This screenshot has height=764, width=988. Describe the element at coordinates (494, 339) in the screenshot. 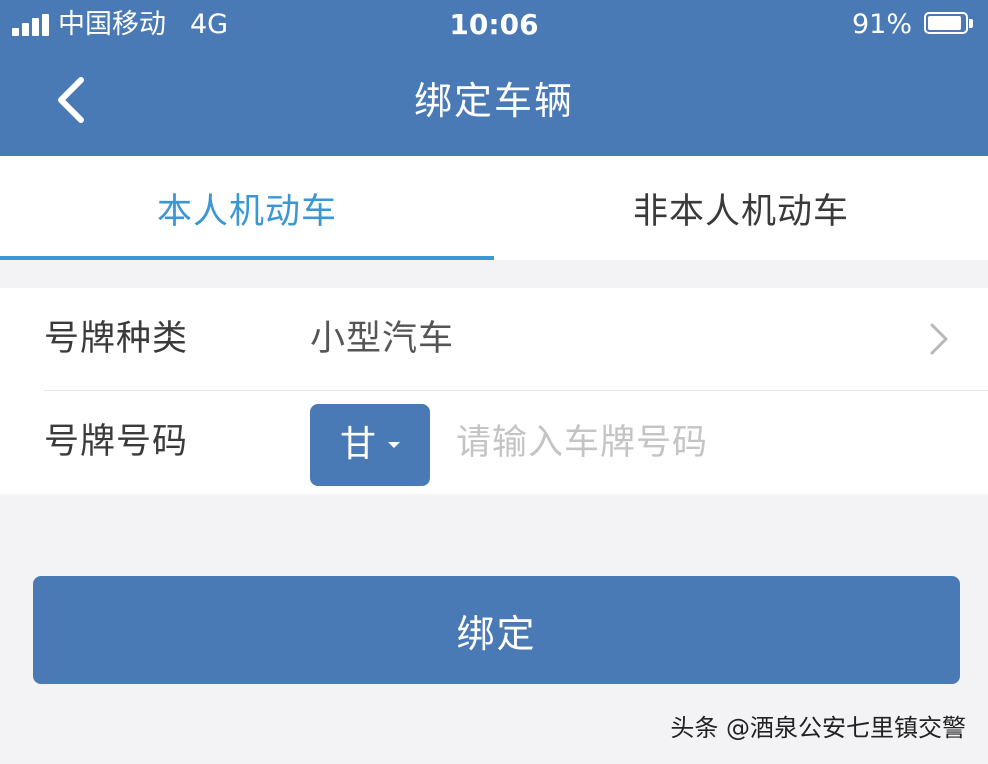

I see `plate-type-row: 号牌种类 小型汽车` at that location.